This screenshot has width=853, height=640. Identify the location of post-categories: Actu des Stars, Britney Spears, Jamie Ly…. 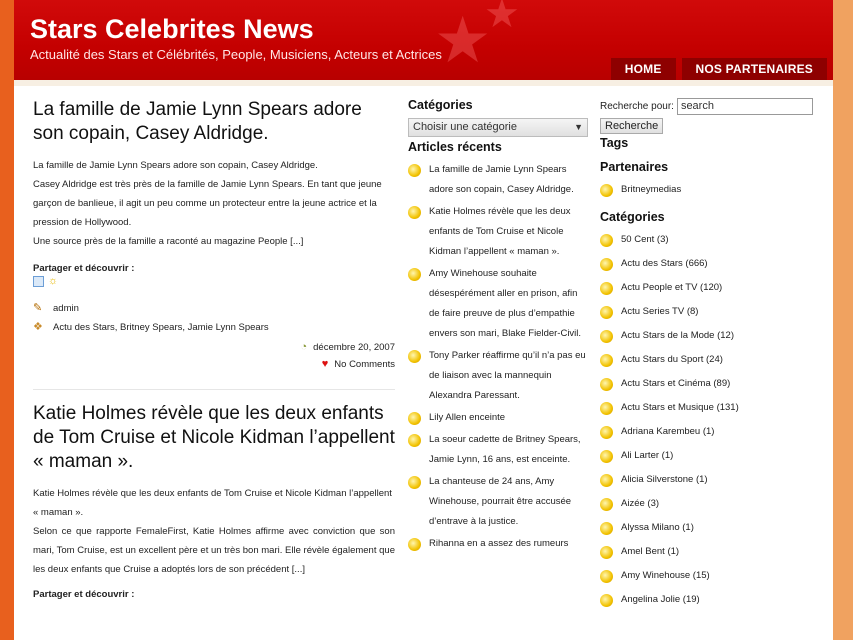
(173, 327).